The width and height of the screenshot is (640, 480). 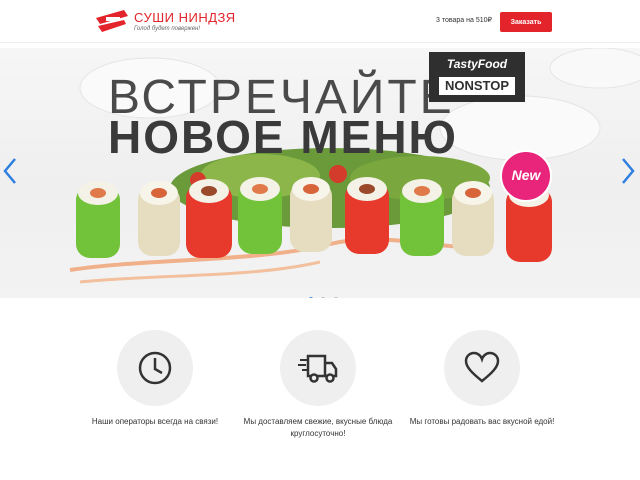 I want to click on clock-icon, so click(x=155, y=368).